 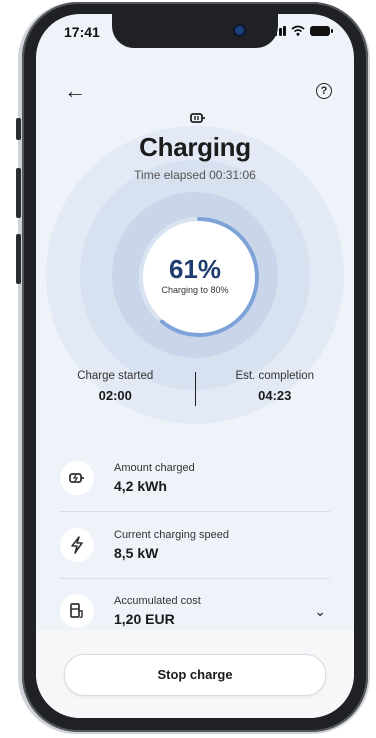 I want to click on page-title: Charging, so click(x=195, y=147).